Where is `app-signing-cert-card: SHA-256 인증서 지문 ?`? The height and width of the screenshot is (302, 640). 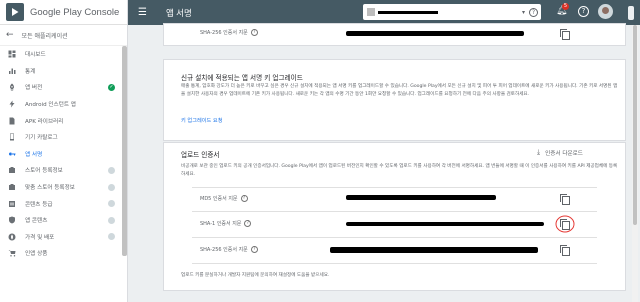
app-signing-cert-card: SHA-256 인증서 지문 ? is located at coordinates (394, 34).